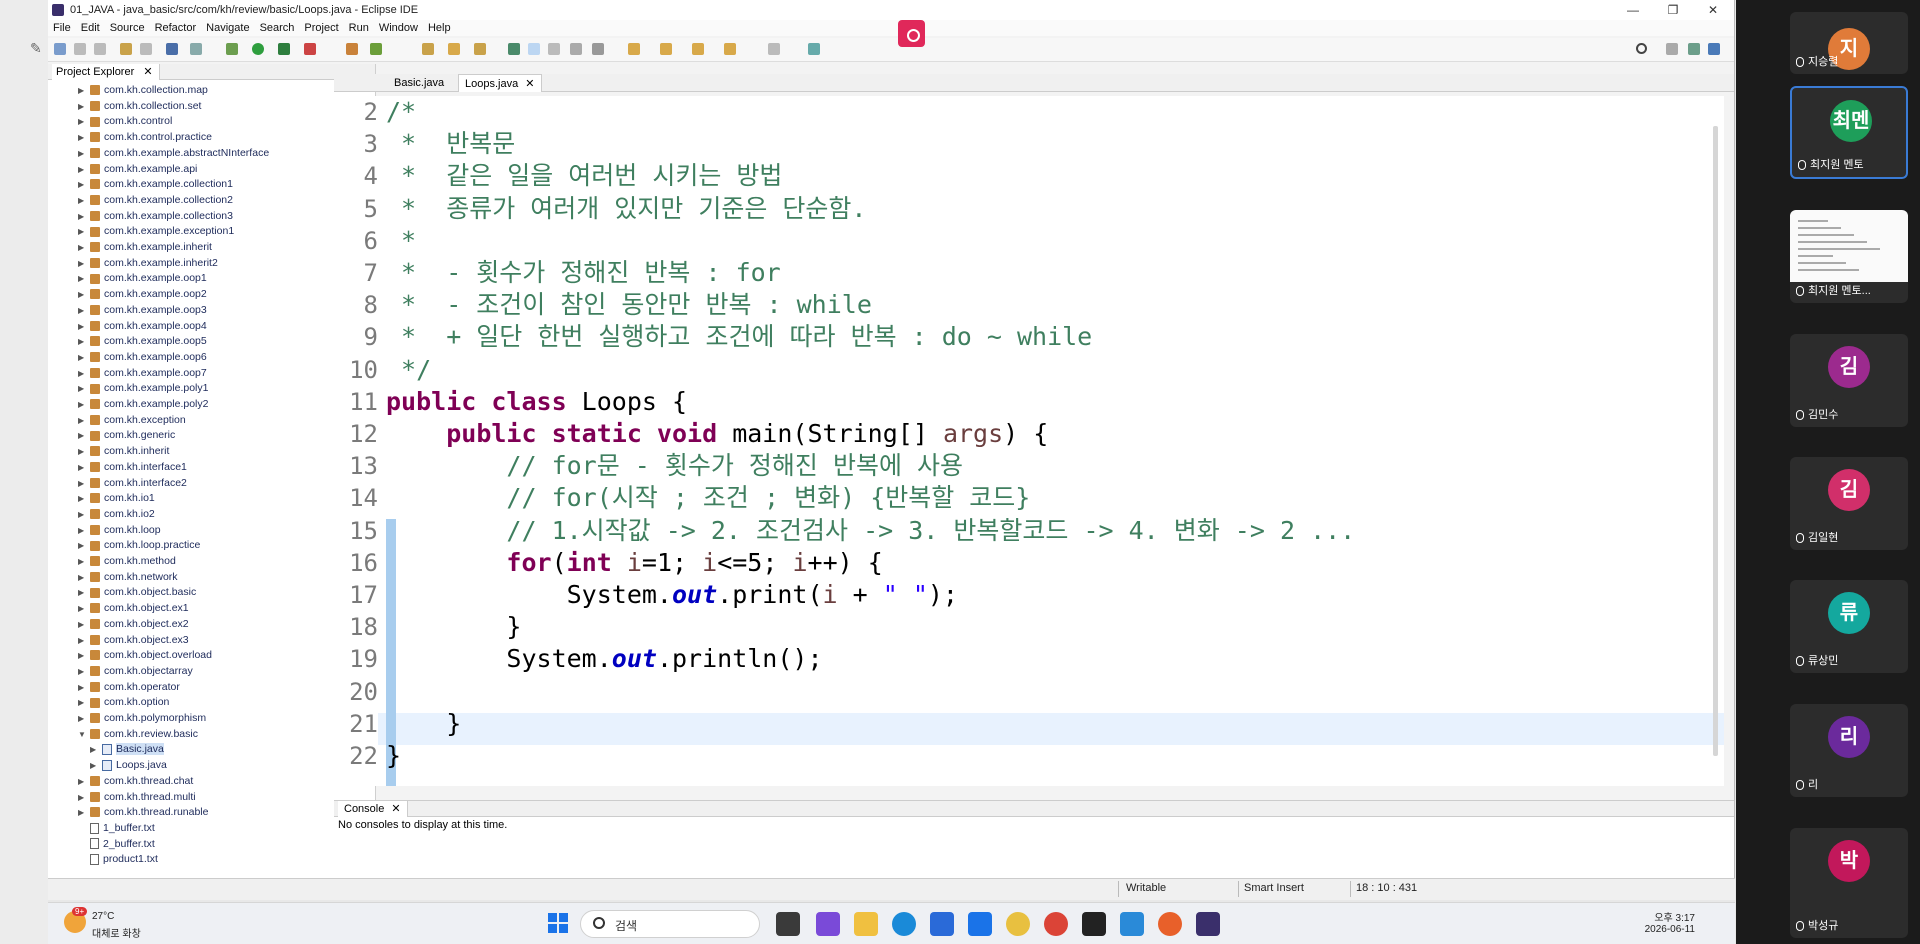 The image size is (1920, 944). Describe the element at coordinates (142, 341) in the screenshot. I see `tree-item: ▶ com.kh.example.oop5` at that location.